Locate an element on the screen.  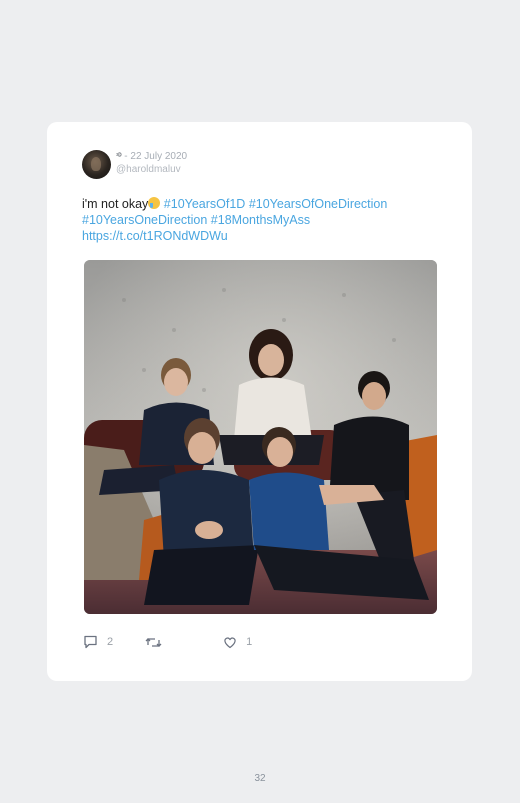
like-action: 1 is located at coordinates (237, 642).